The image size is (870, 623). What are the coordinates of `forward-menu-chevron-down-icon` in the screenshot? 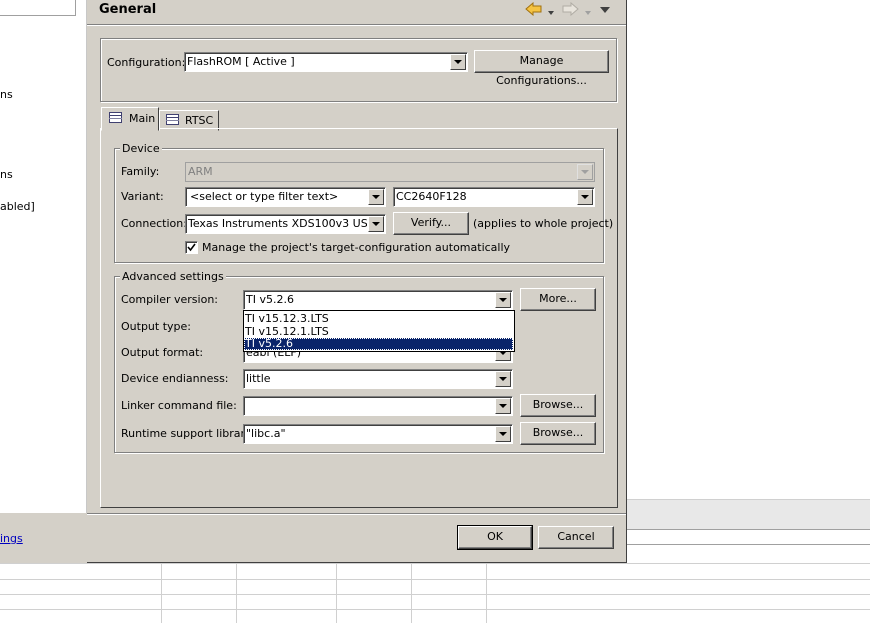 It's located at (588, 10).